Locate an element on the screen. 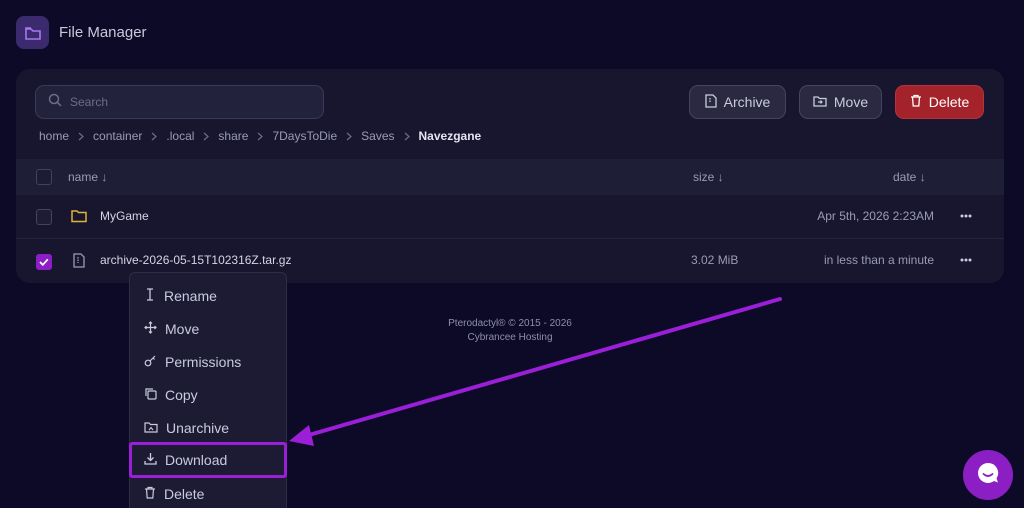 This screenshot has height=508, width=1024. breadcrumb-current: Navezgane is located at coordinates (450, 136).